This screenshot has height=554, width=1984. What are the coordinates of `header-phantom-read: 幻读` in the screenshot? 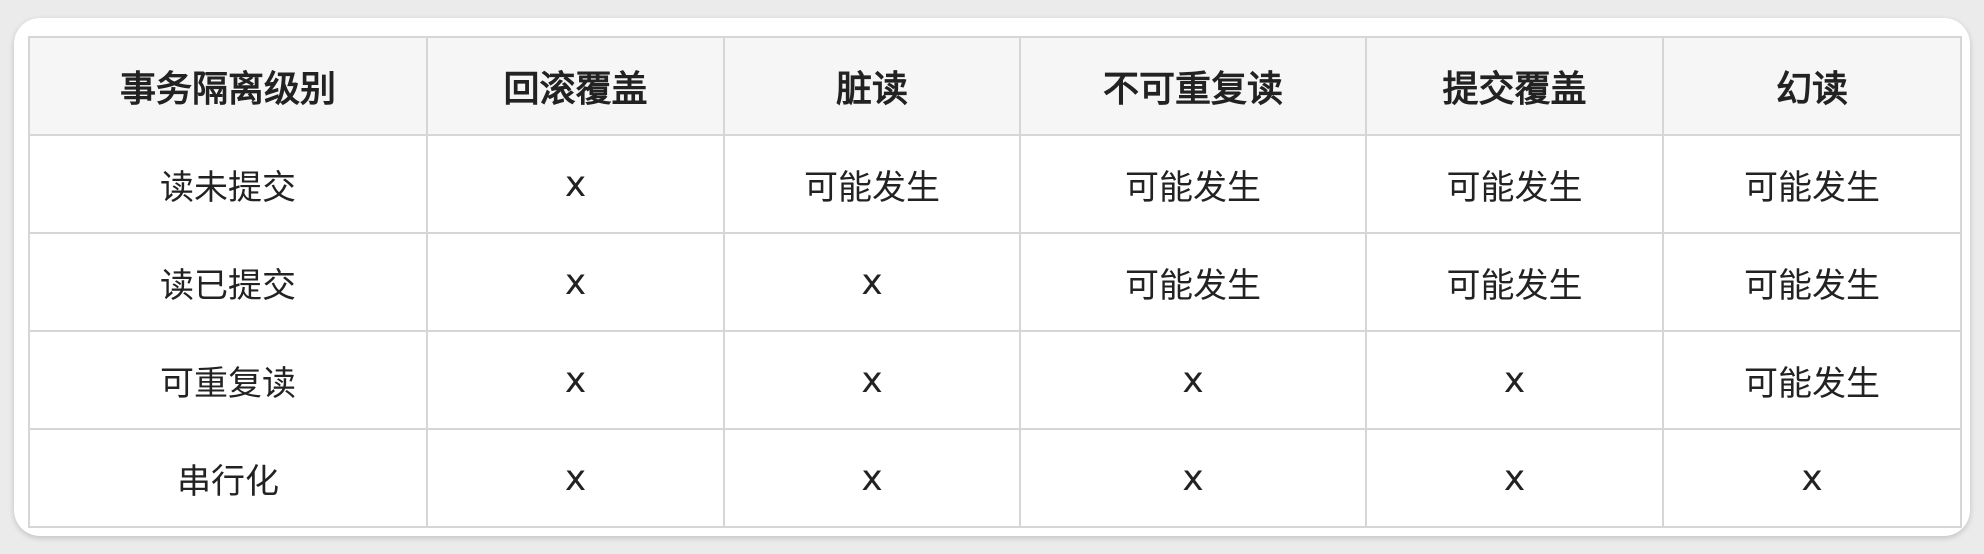 It's located at (1812, 86).